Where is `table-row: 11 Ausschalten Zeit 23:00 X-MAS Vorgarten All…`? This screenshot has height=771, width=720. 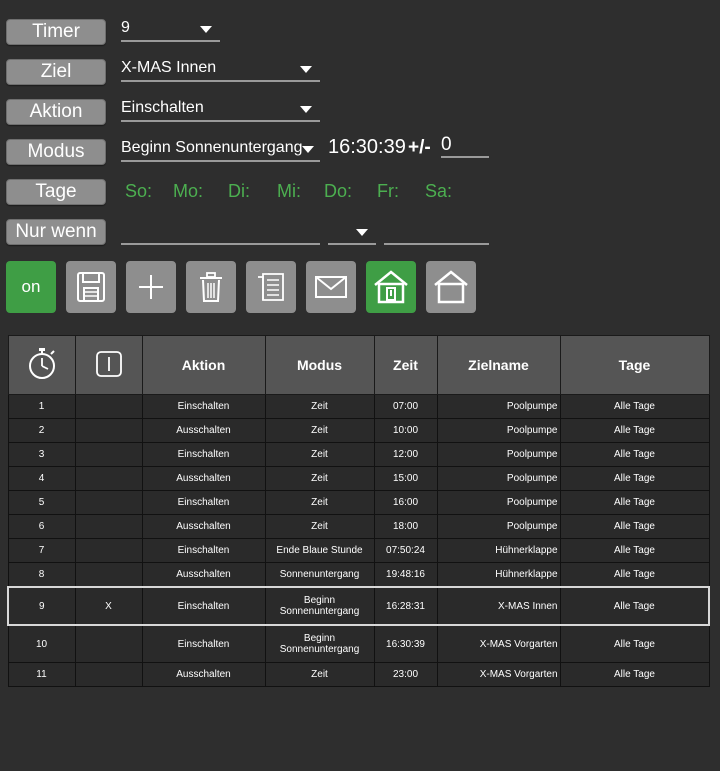
table-row: 11 Ausschalten Zeit 23:00 X-MAS Vorgarten All… is located at coordinates (358, 674).